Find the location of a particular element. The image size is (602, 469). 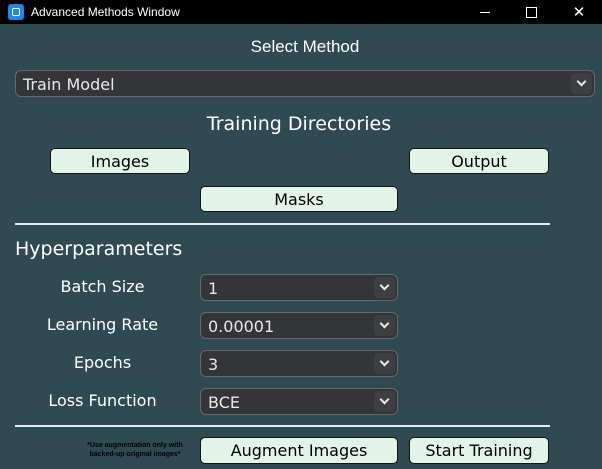

window-title: Advanced Methods Window is located at coordinates (105, 12).